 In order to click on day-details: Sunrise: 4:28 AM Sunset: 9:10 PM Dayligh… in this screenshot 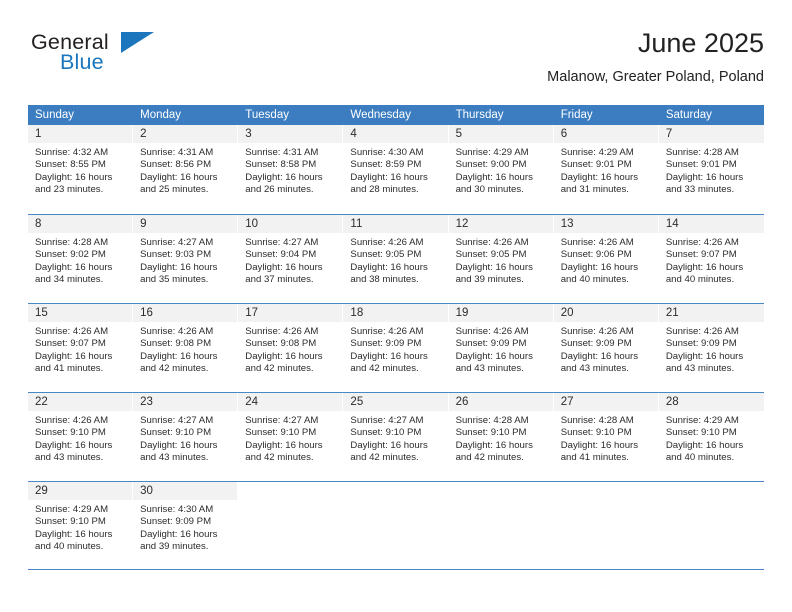, I will do `click(501, 438)`.